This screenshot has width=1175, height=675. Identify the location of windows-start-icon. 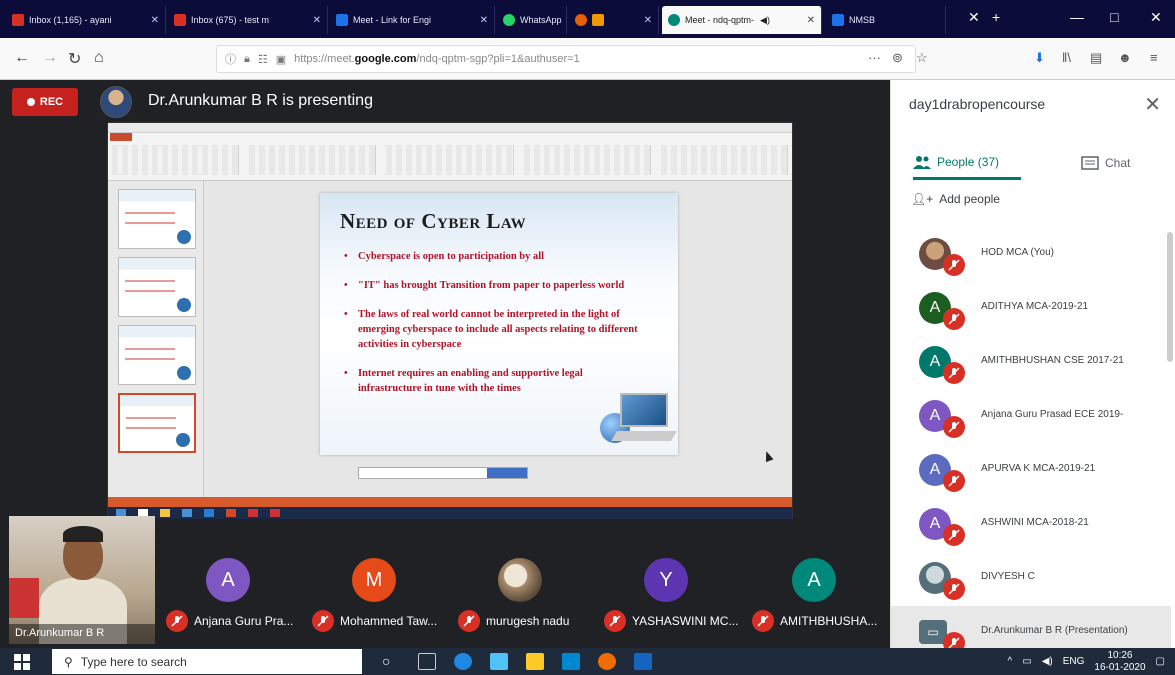
(22, 662).